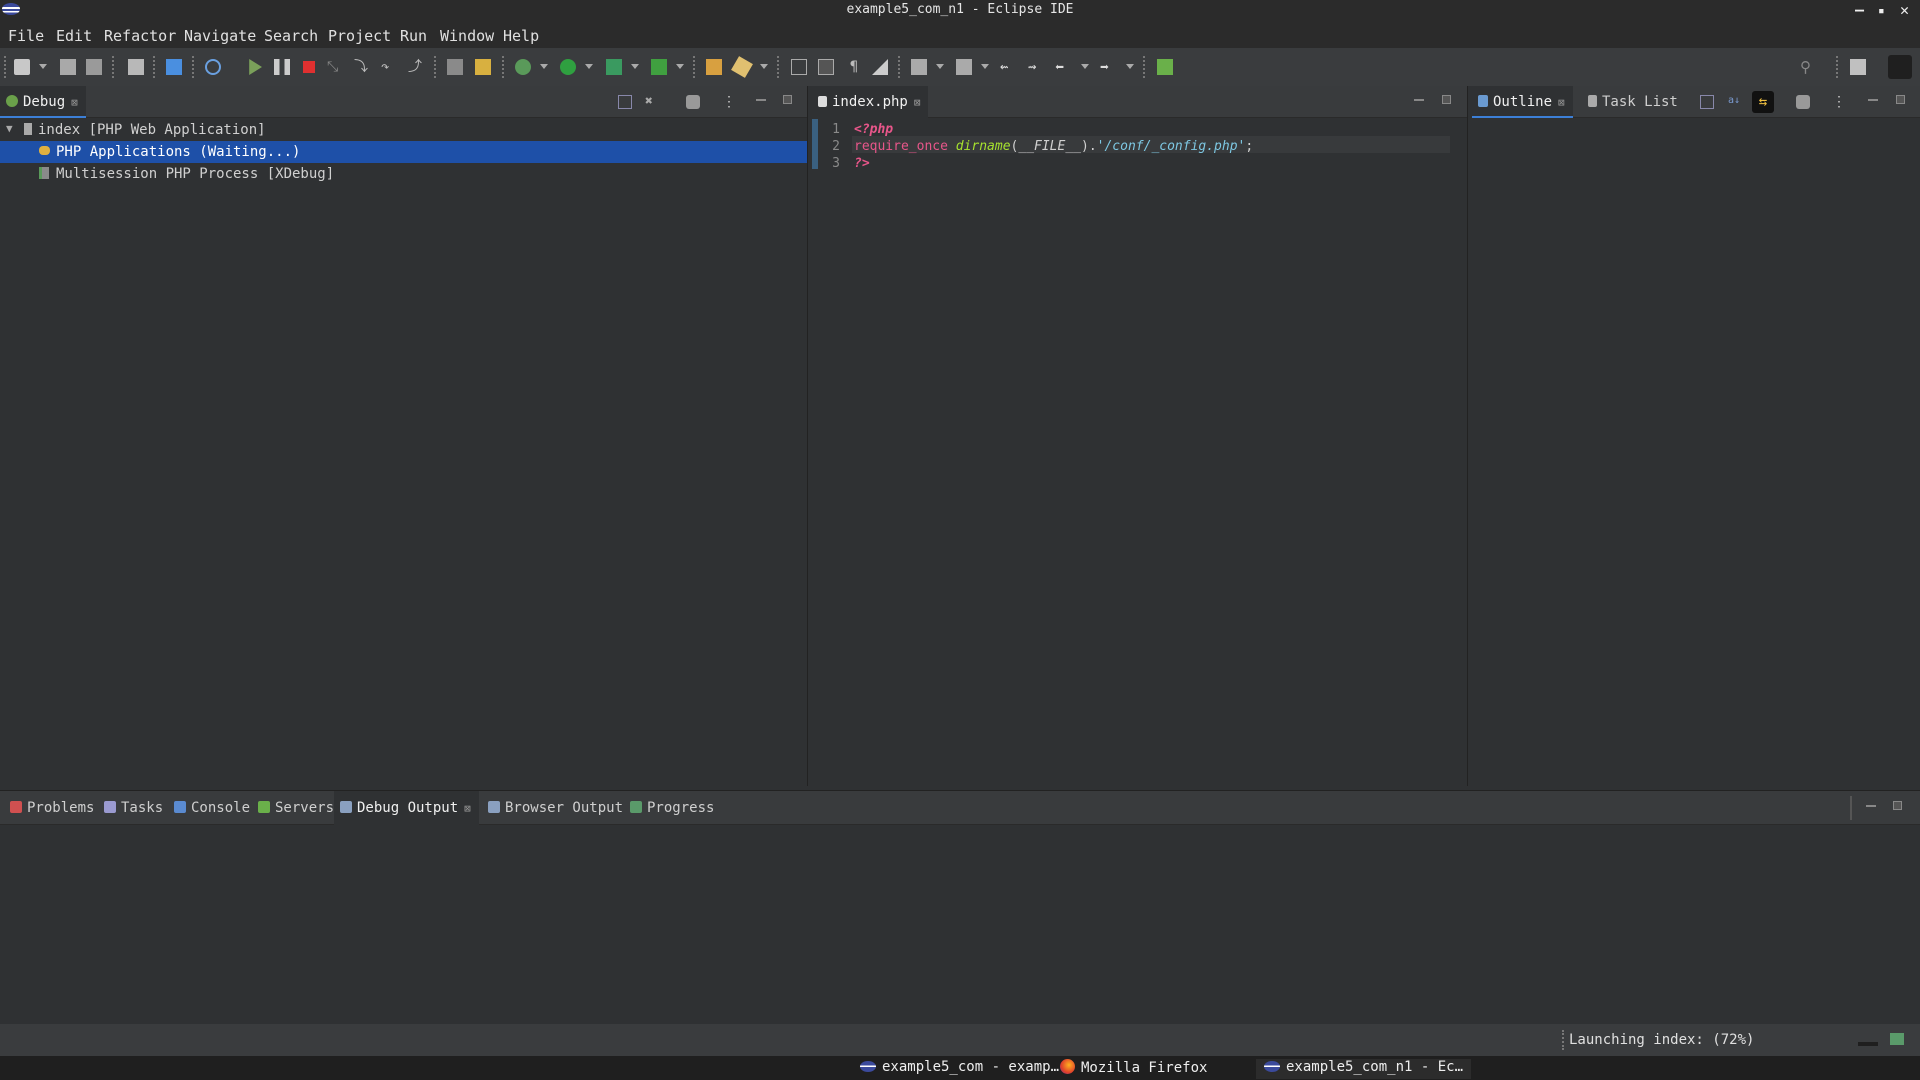 This screenshot has width=1920, height=1080. I want to click on tab-problems: Problems, so click(53, 808).